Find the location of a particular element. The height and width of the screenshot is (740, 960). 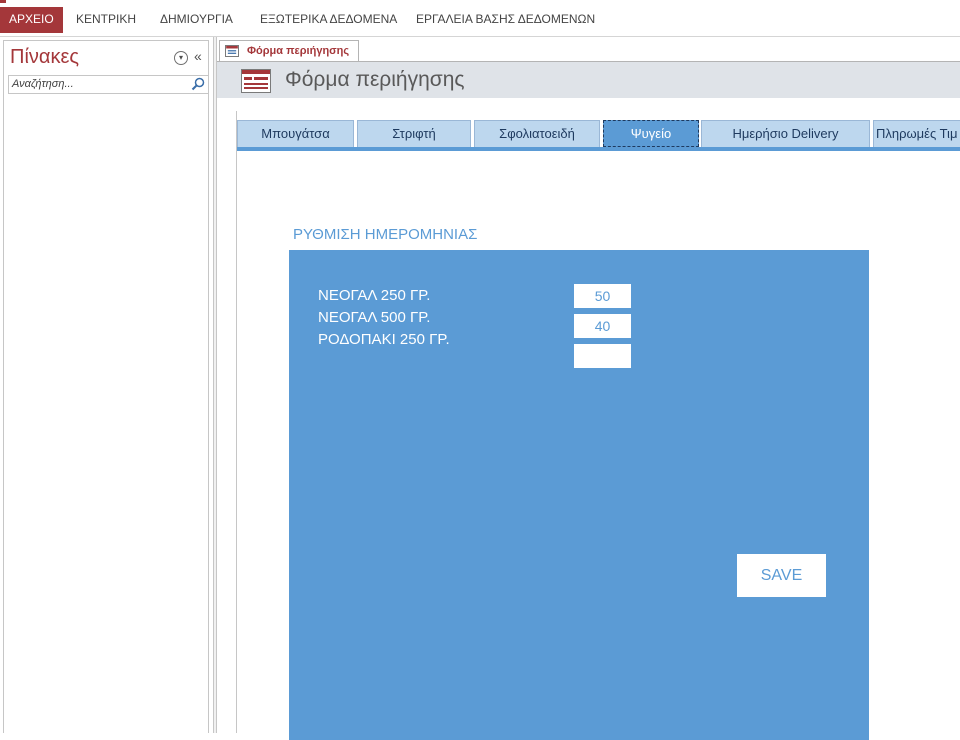

form-title: Φόρμα περιήγησης is located at coordinates (375, 79).